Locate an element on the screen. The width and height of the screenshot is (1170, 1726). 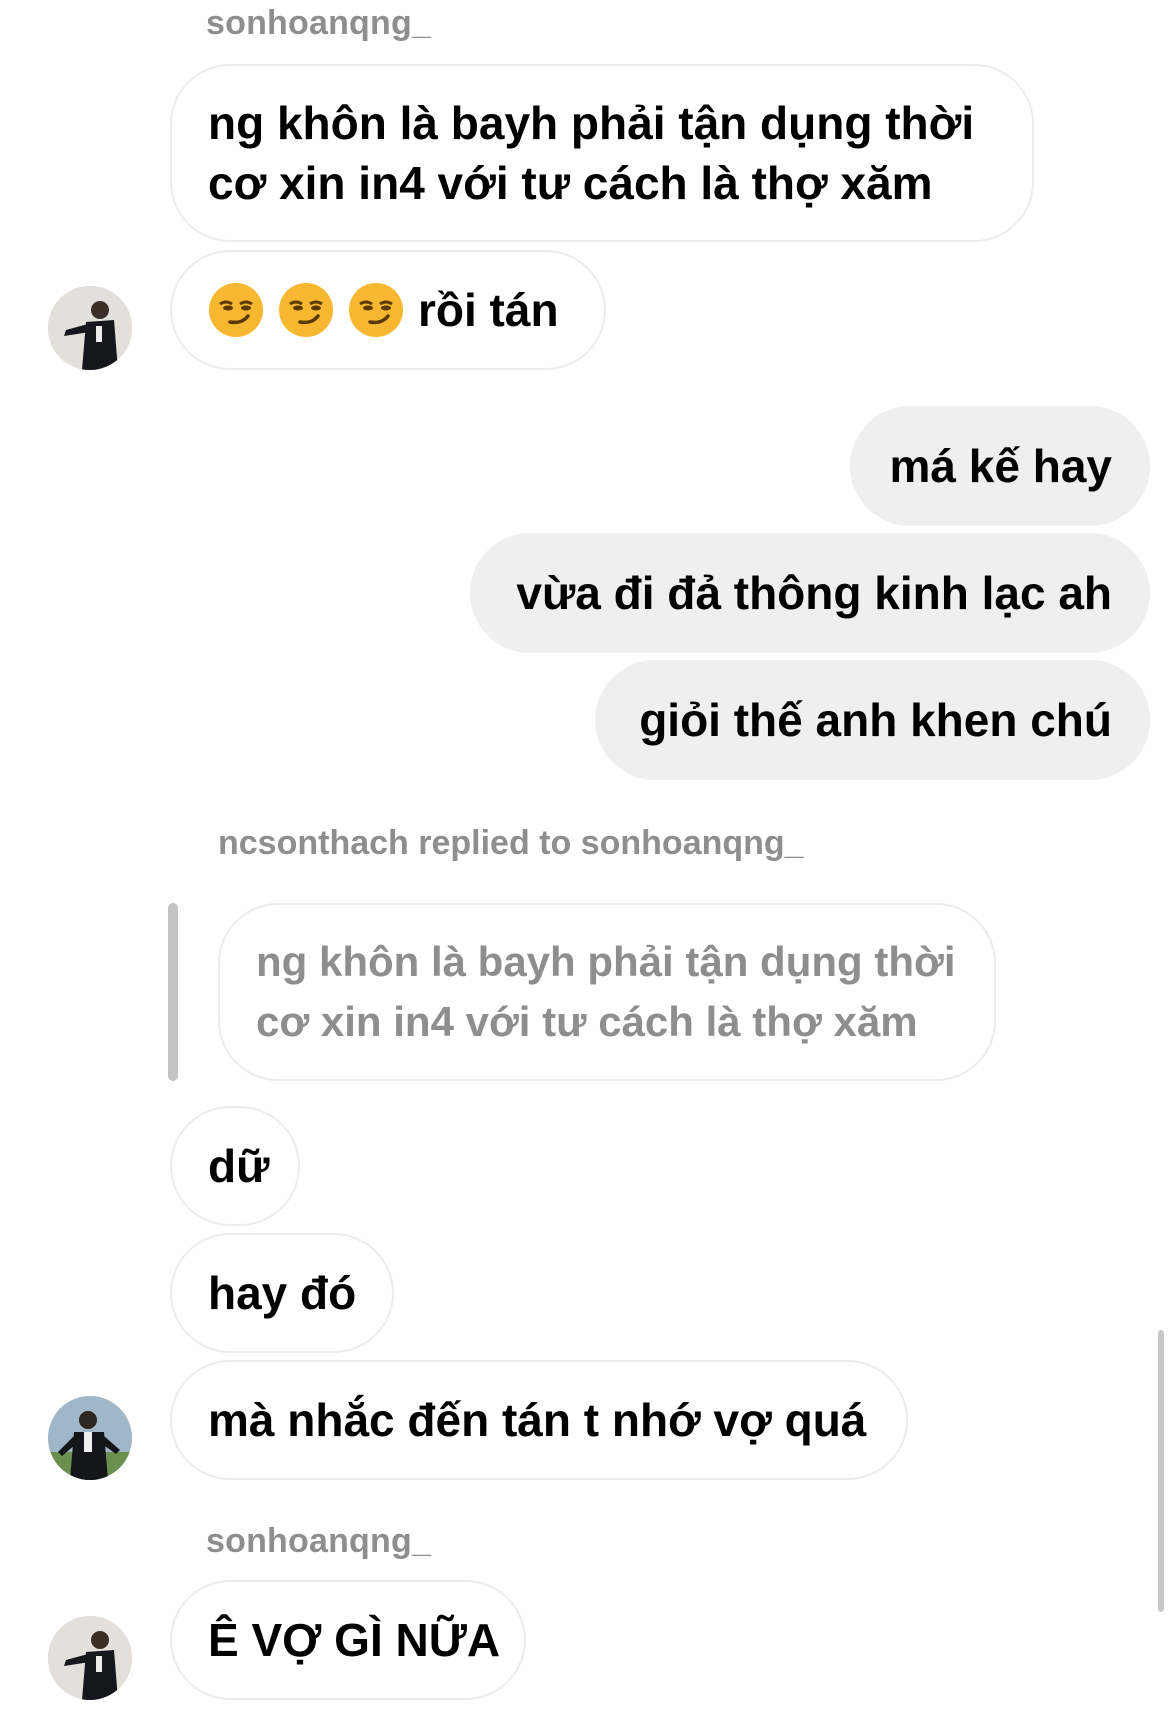
message-text: Ê VỢ GÌ NỮA is located at coordinates (354, 1640).